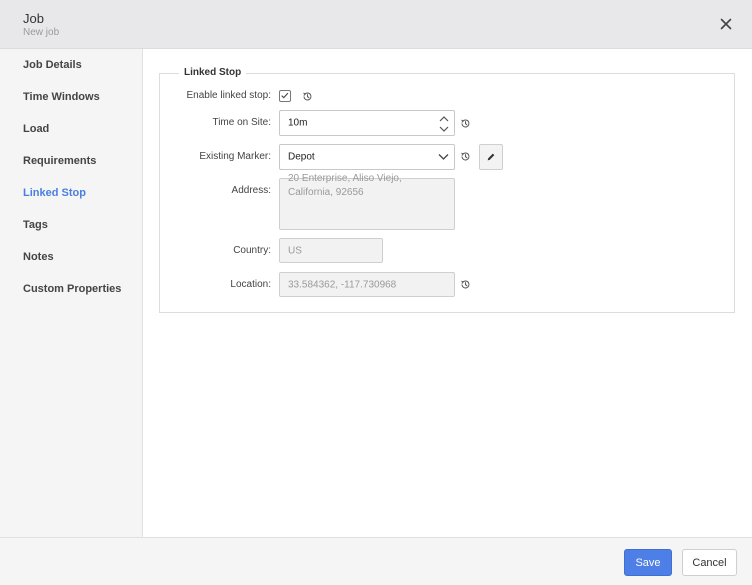  I want to click on address-label: Address:, so click(251, 190).